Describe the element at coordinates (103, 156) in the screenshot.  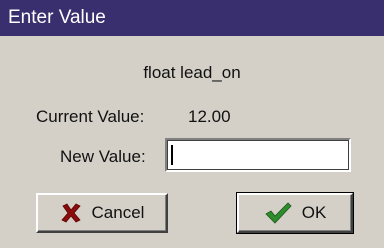
I see `new-value-label: New Value:` at that location.